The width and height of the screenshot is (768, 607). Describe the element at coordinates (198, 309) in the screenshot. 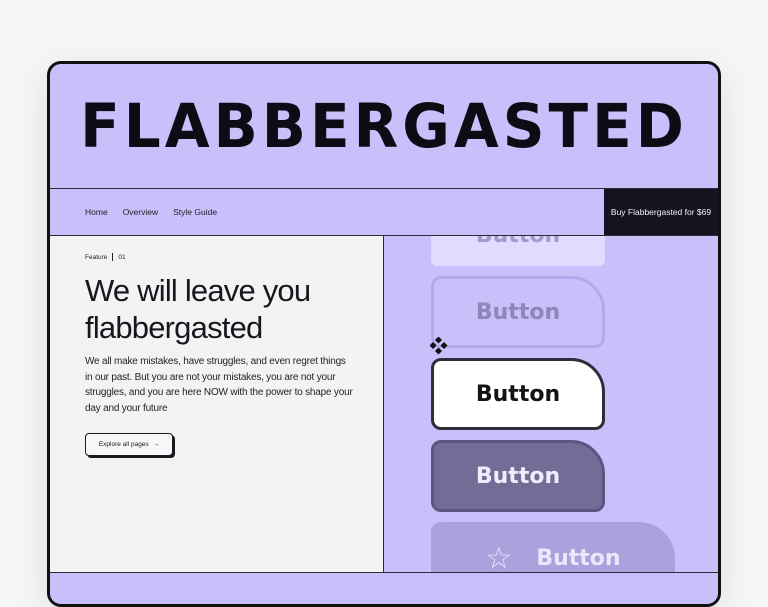

I see `hero-headline: We will leave you flabbergasted` at that location.